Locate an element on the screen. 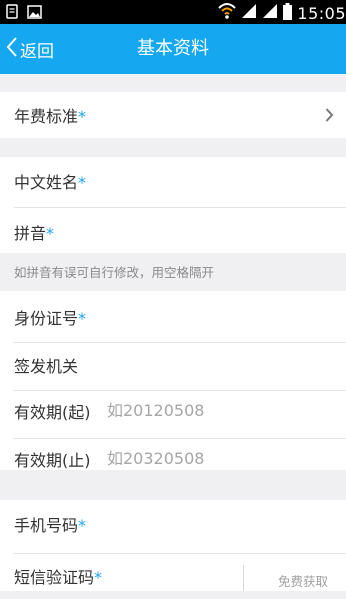 This screenshot has height=599, width=346. mobile-input is located at coordinates (218, 523).